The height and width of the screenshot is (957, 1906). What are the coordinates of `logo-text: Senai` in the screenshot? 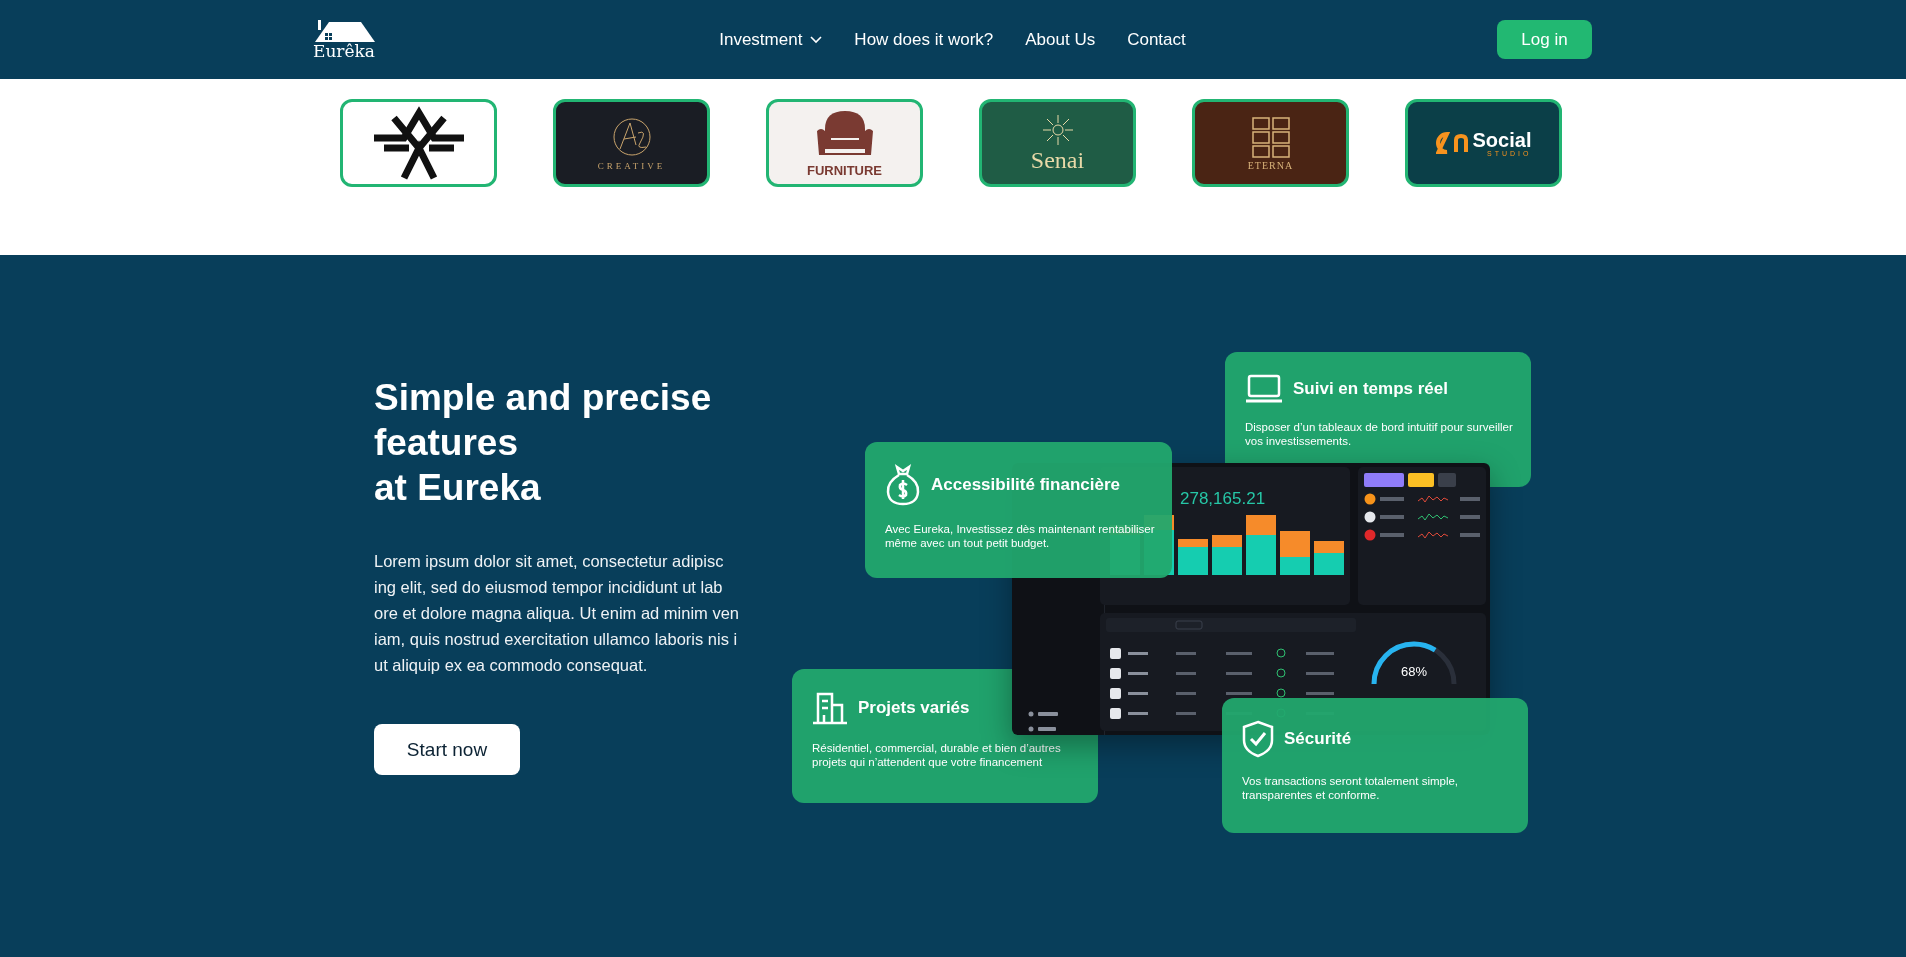 It's located at (1057, 159).